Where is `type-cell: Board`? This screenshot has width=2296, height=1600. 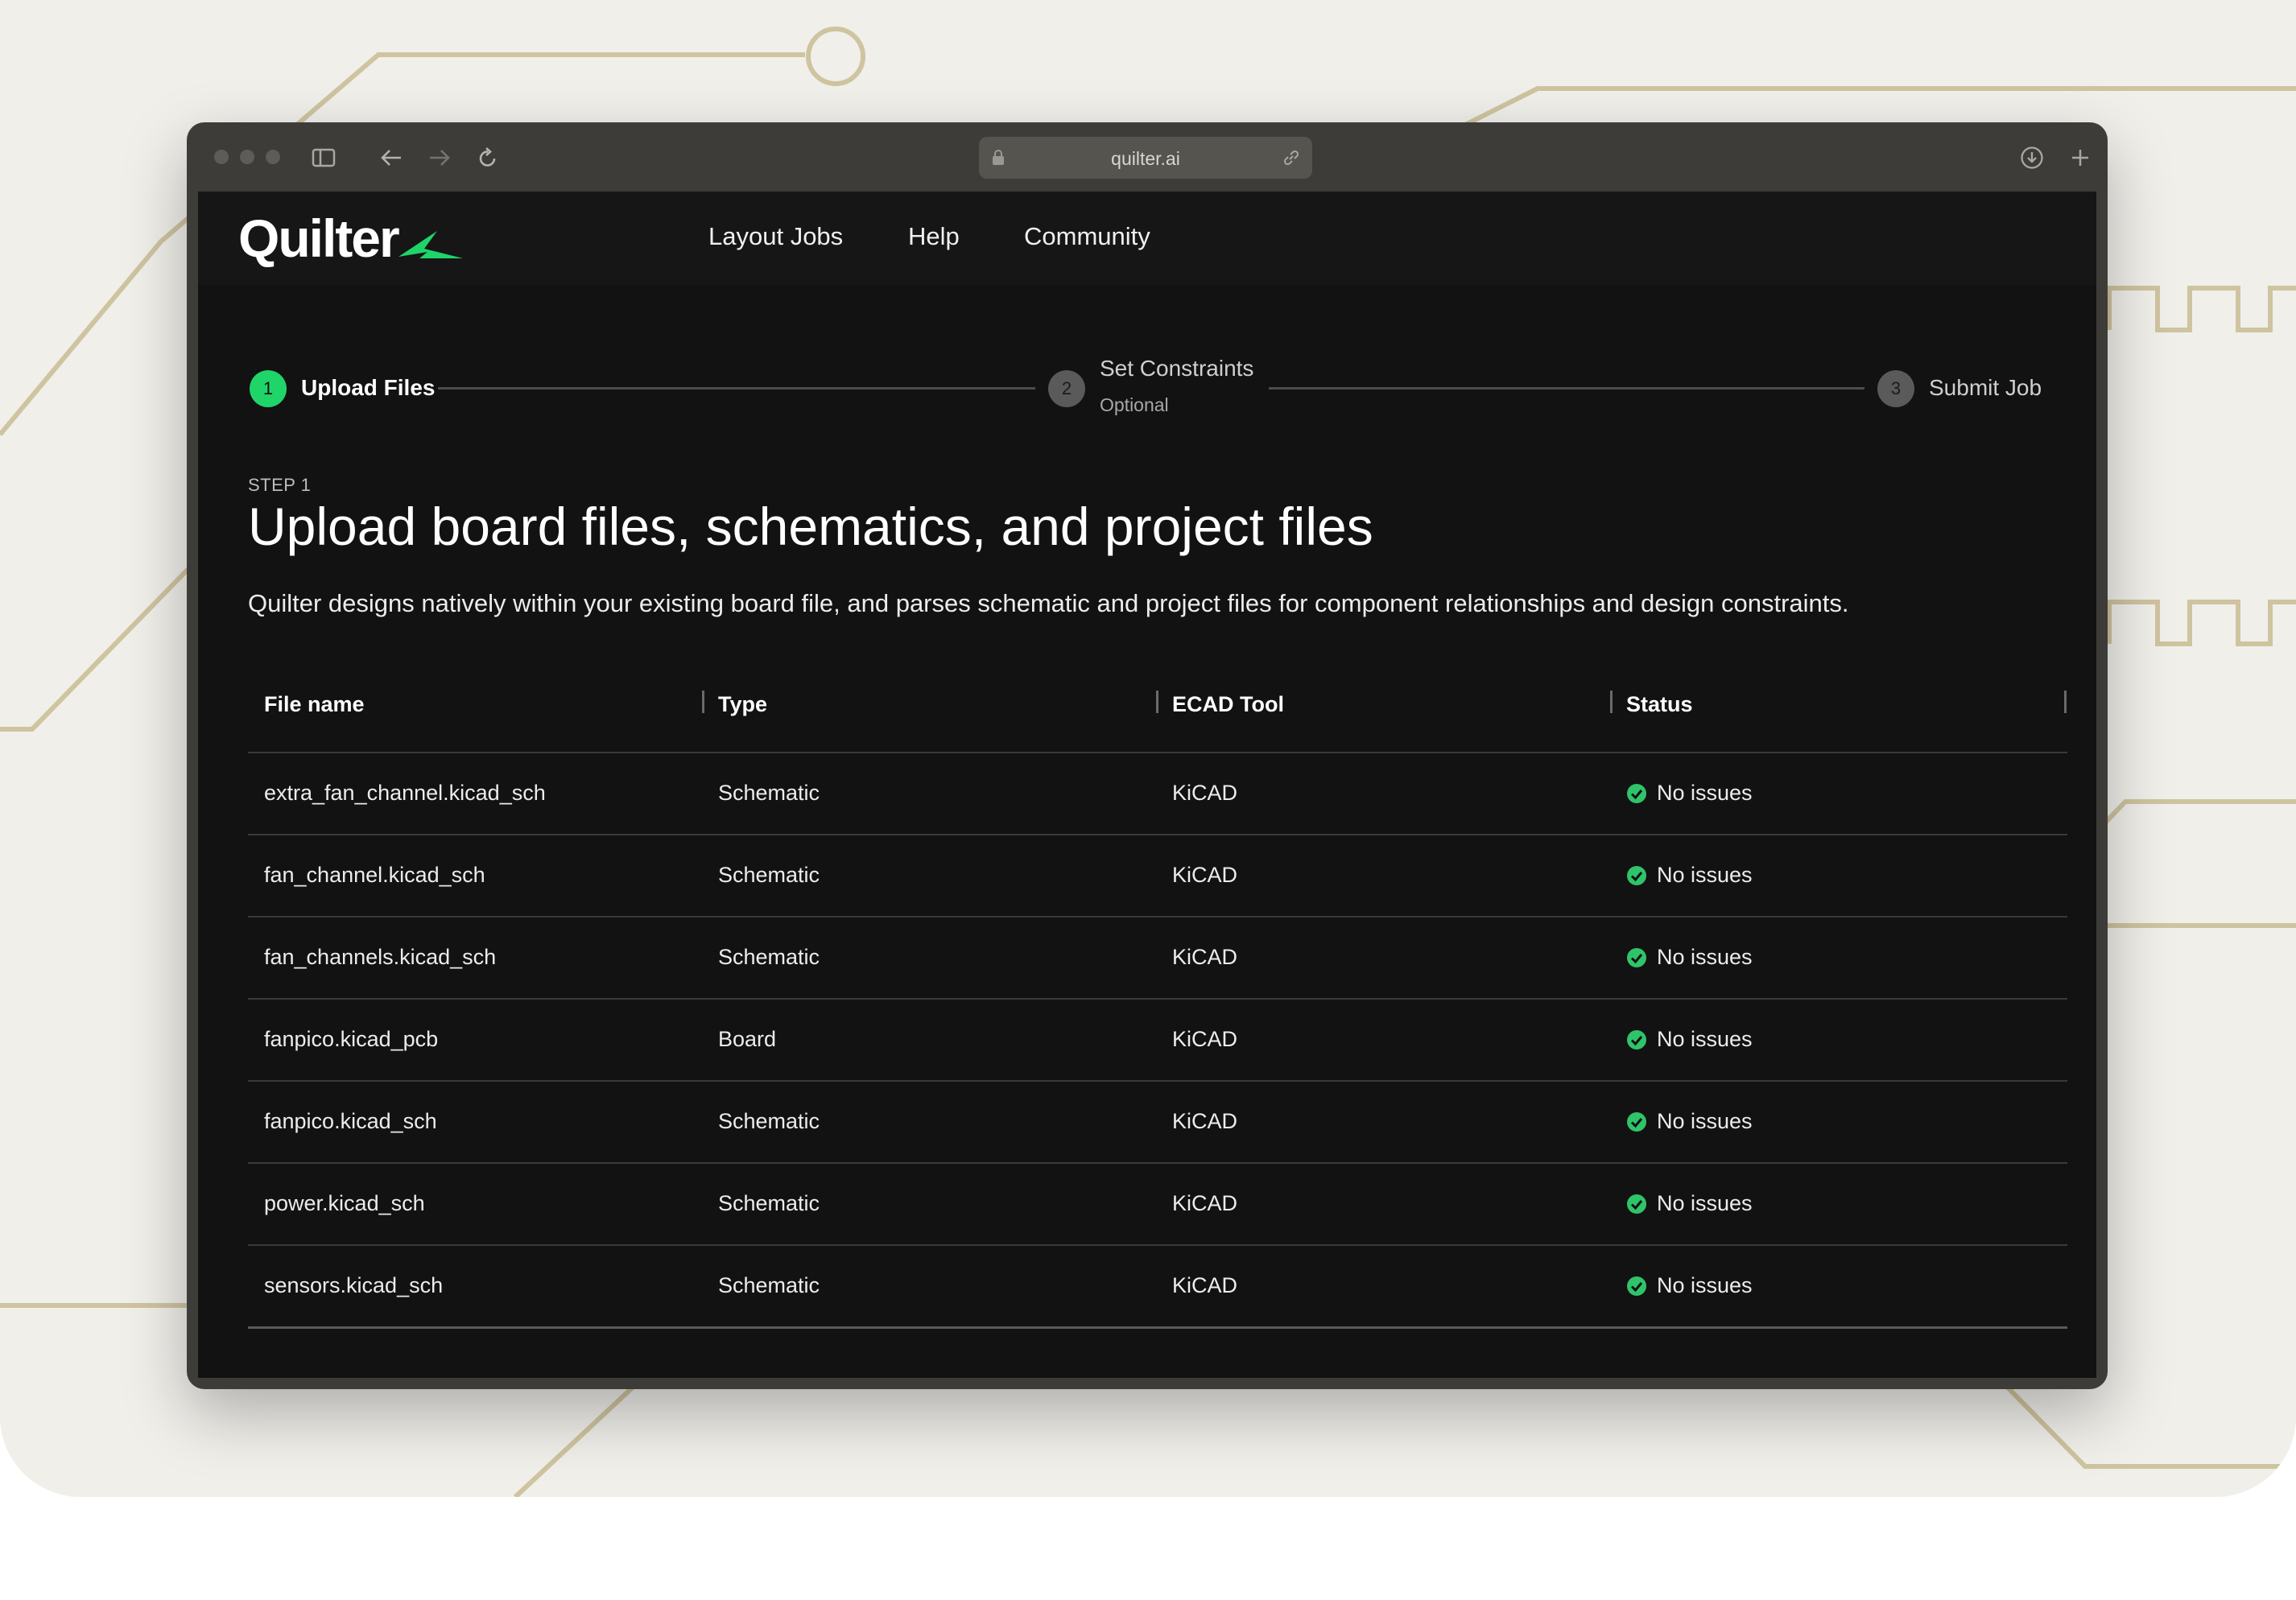
type-cell: Board is located at coordinates (747, 1039).